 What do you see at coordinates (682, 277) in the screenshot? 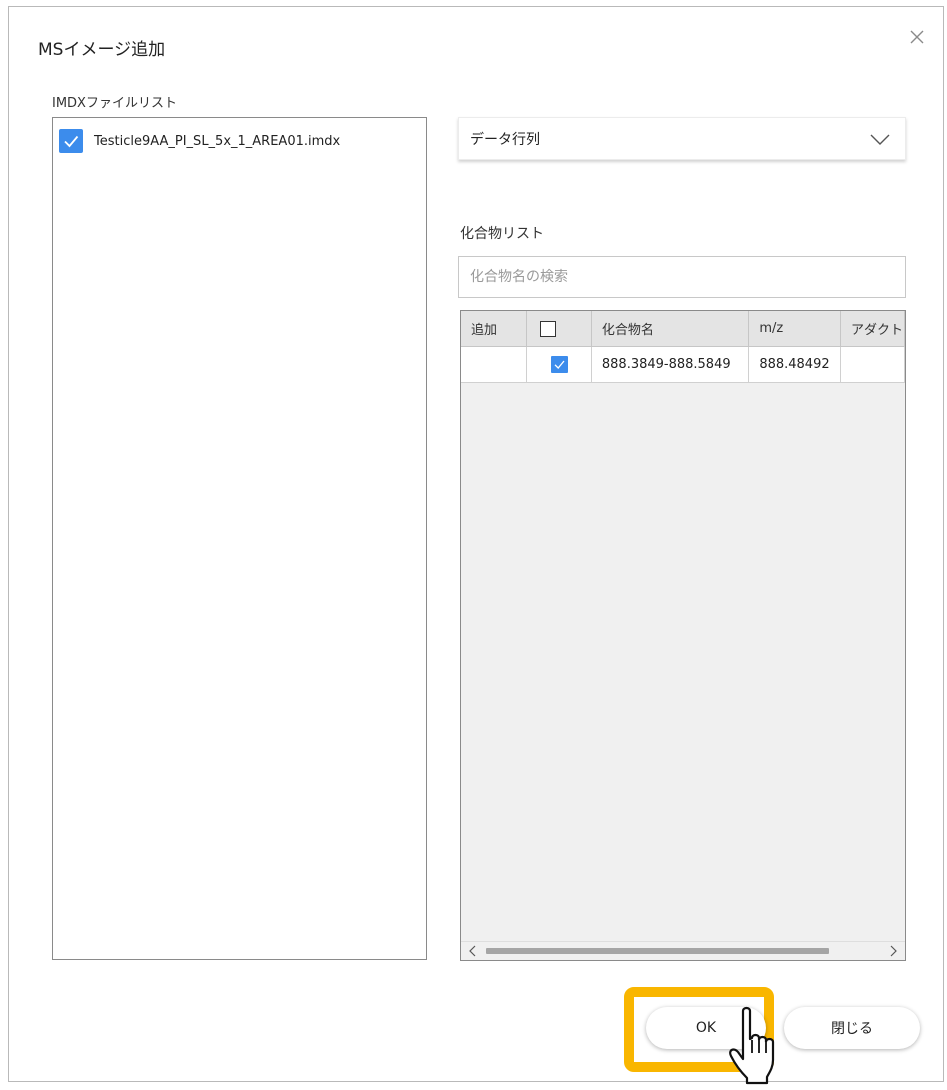
I see `compound-search-input` at bounding box center [682, 277].